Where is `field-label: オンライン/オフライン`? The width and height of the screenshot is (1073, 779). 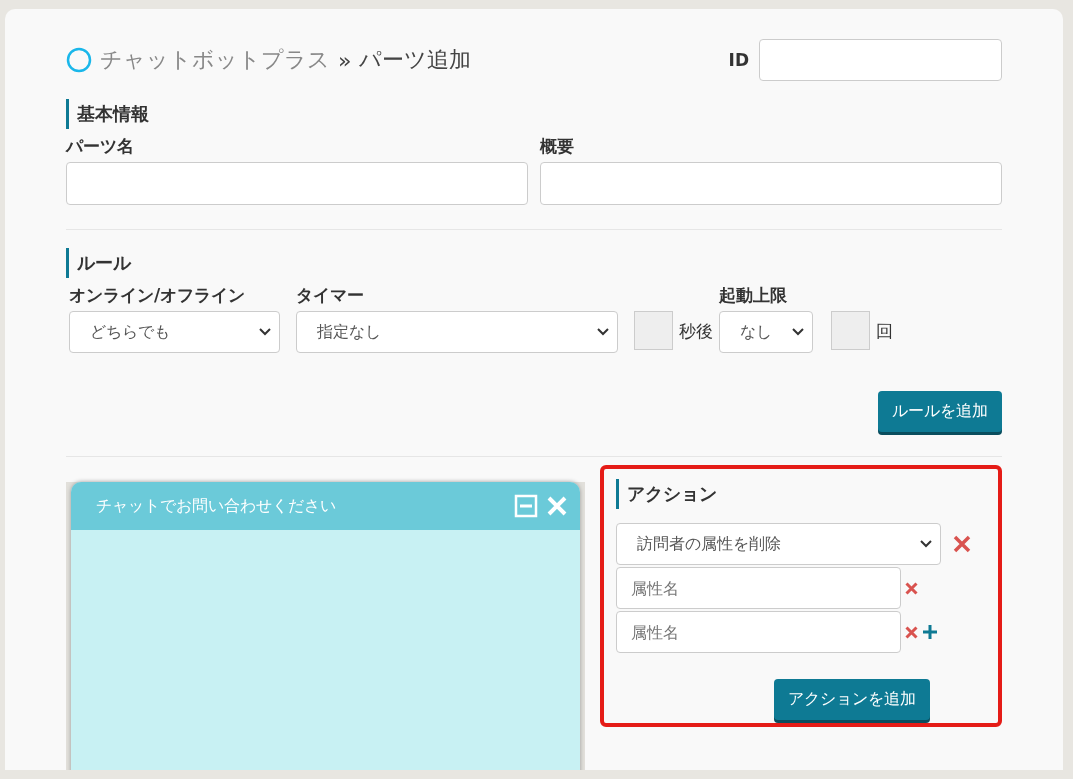
field-label: オンライン/オフライン is located at coordinates (158, 295).